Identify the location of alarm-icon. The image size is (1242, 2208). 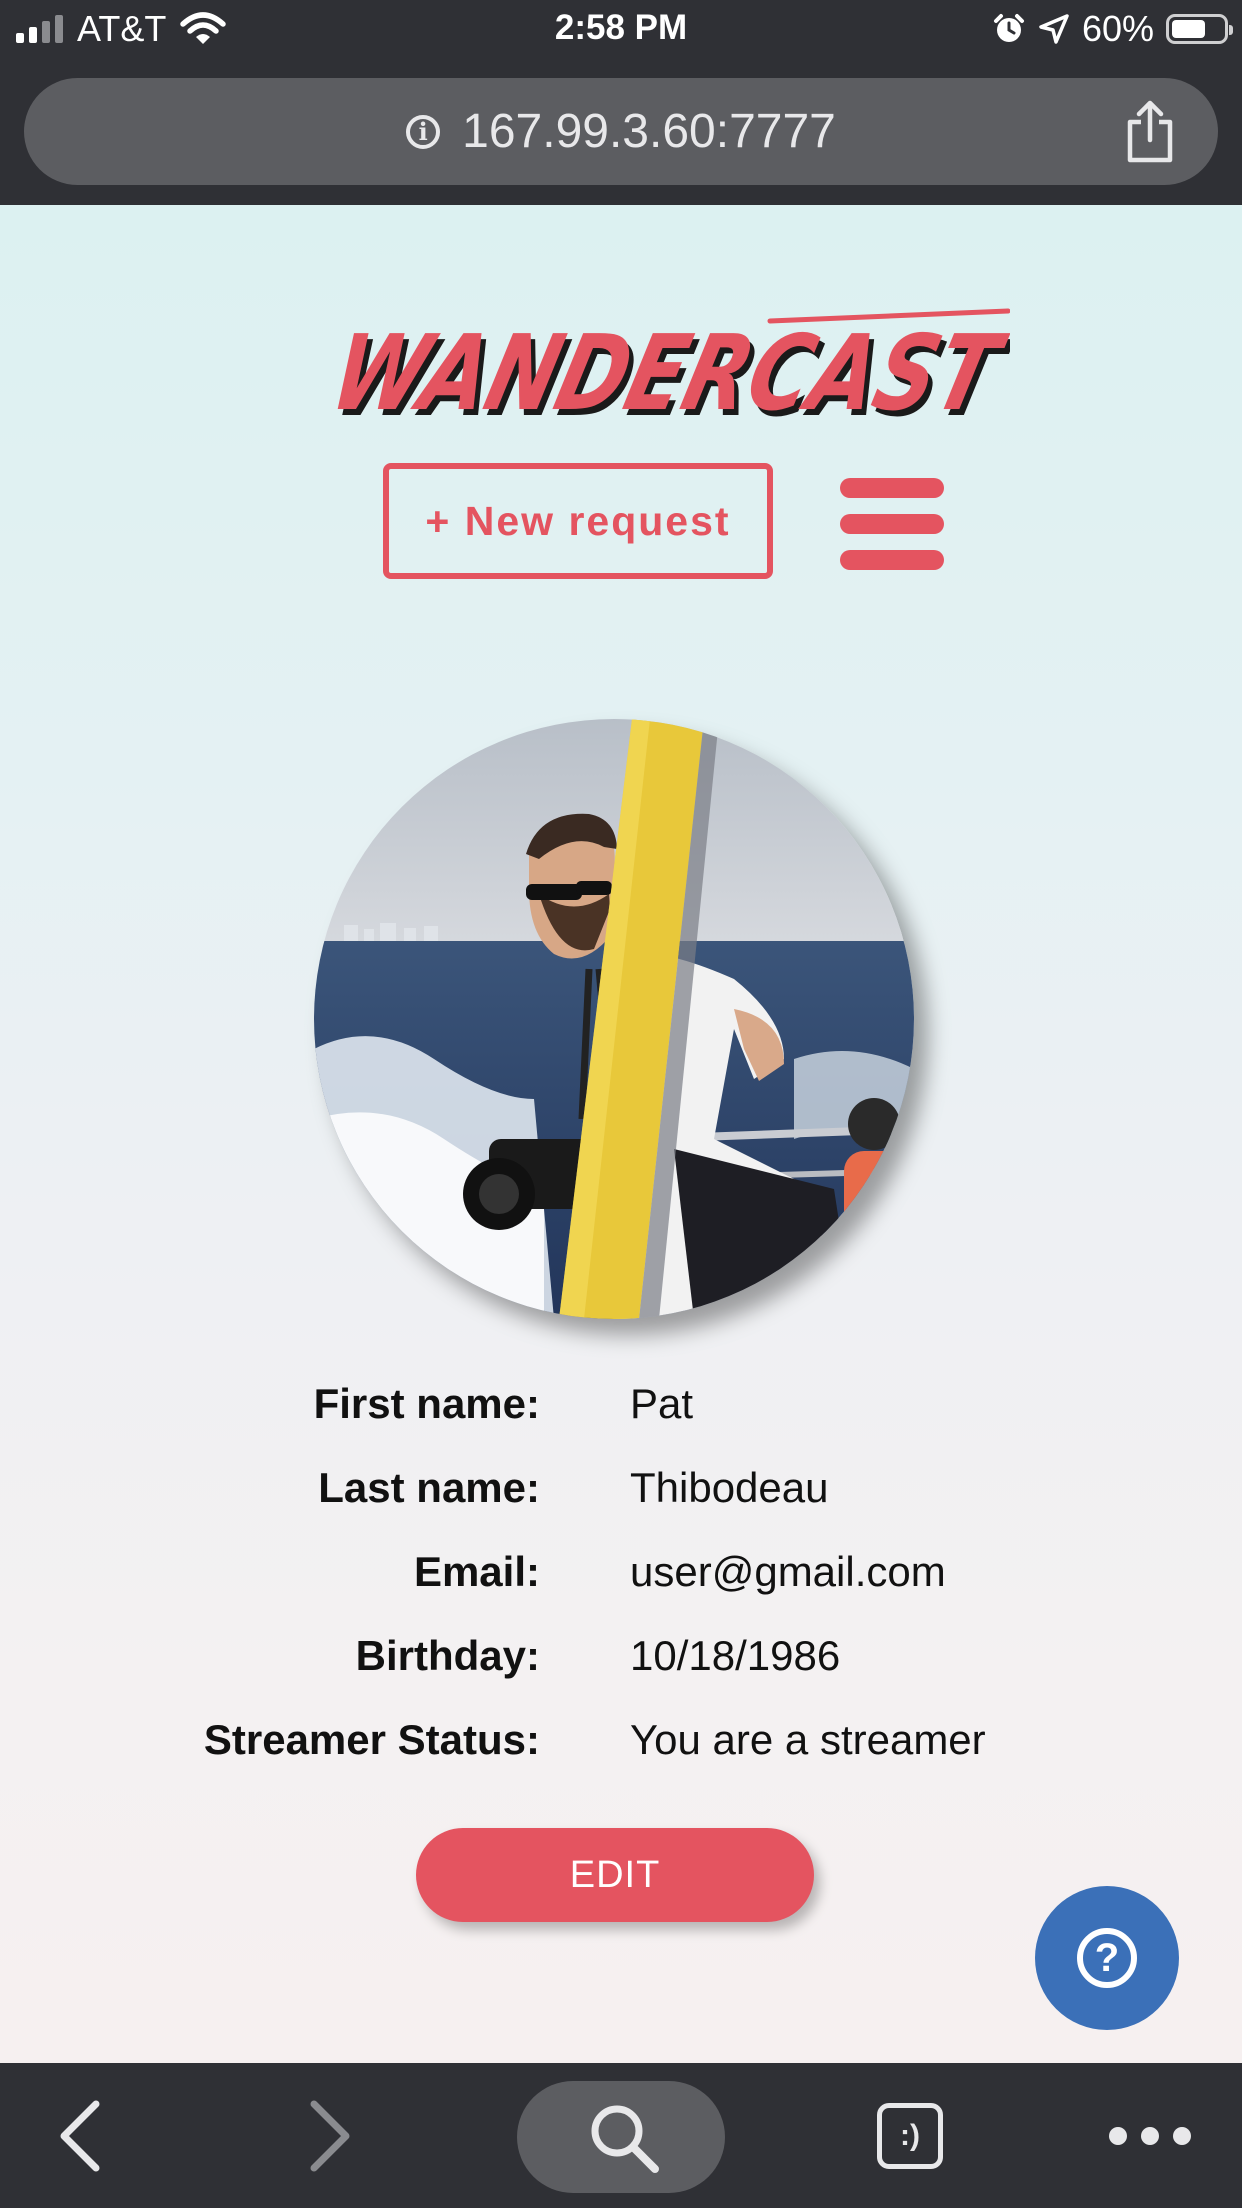
(1008, 28).